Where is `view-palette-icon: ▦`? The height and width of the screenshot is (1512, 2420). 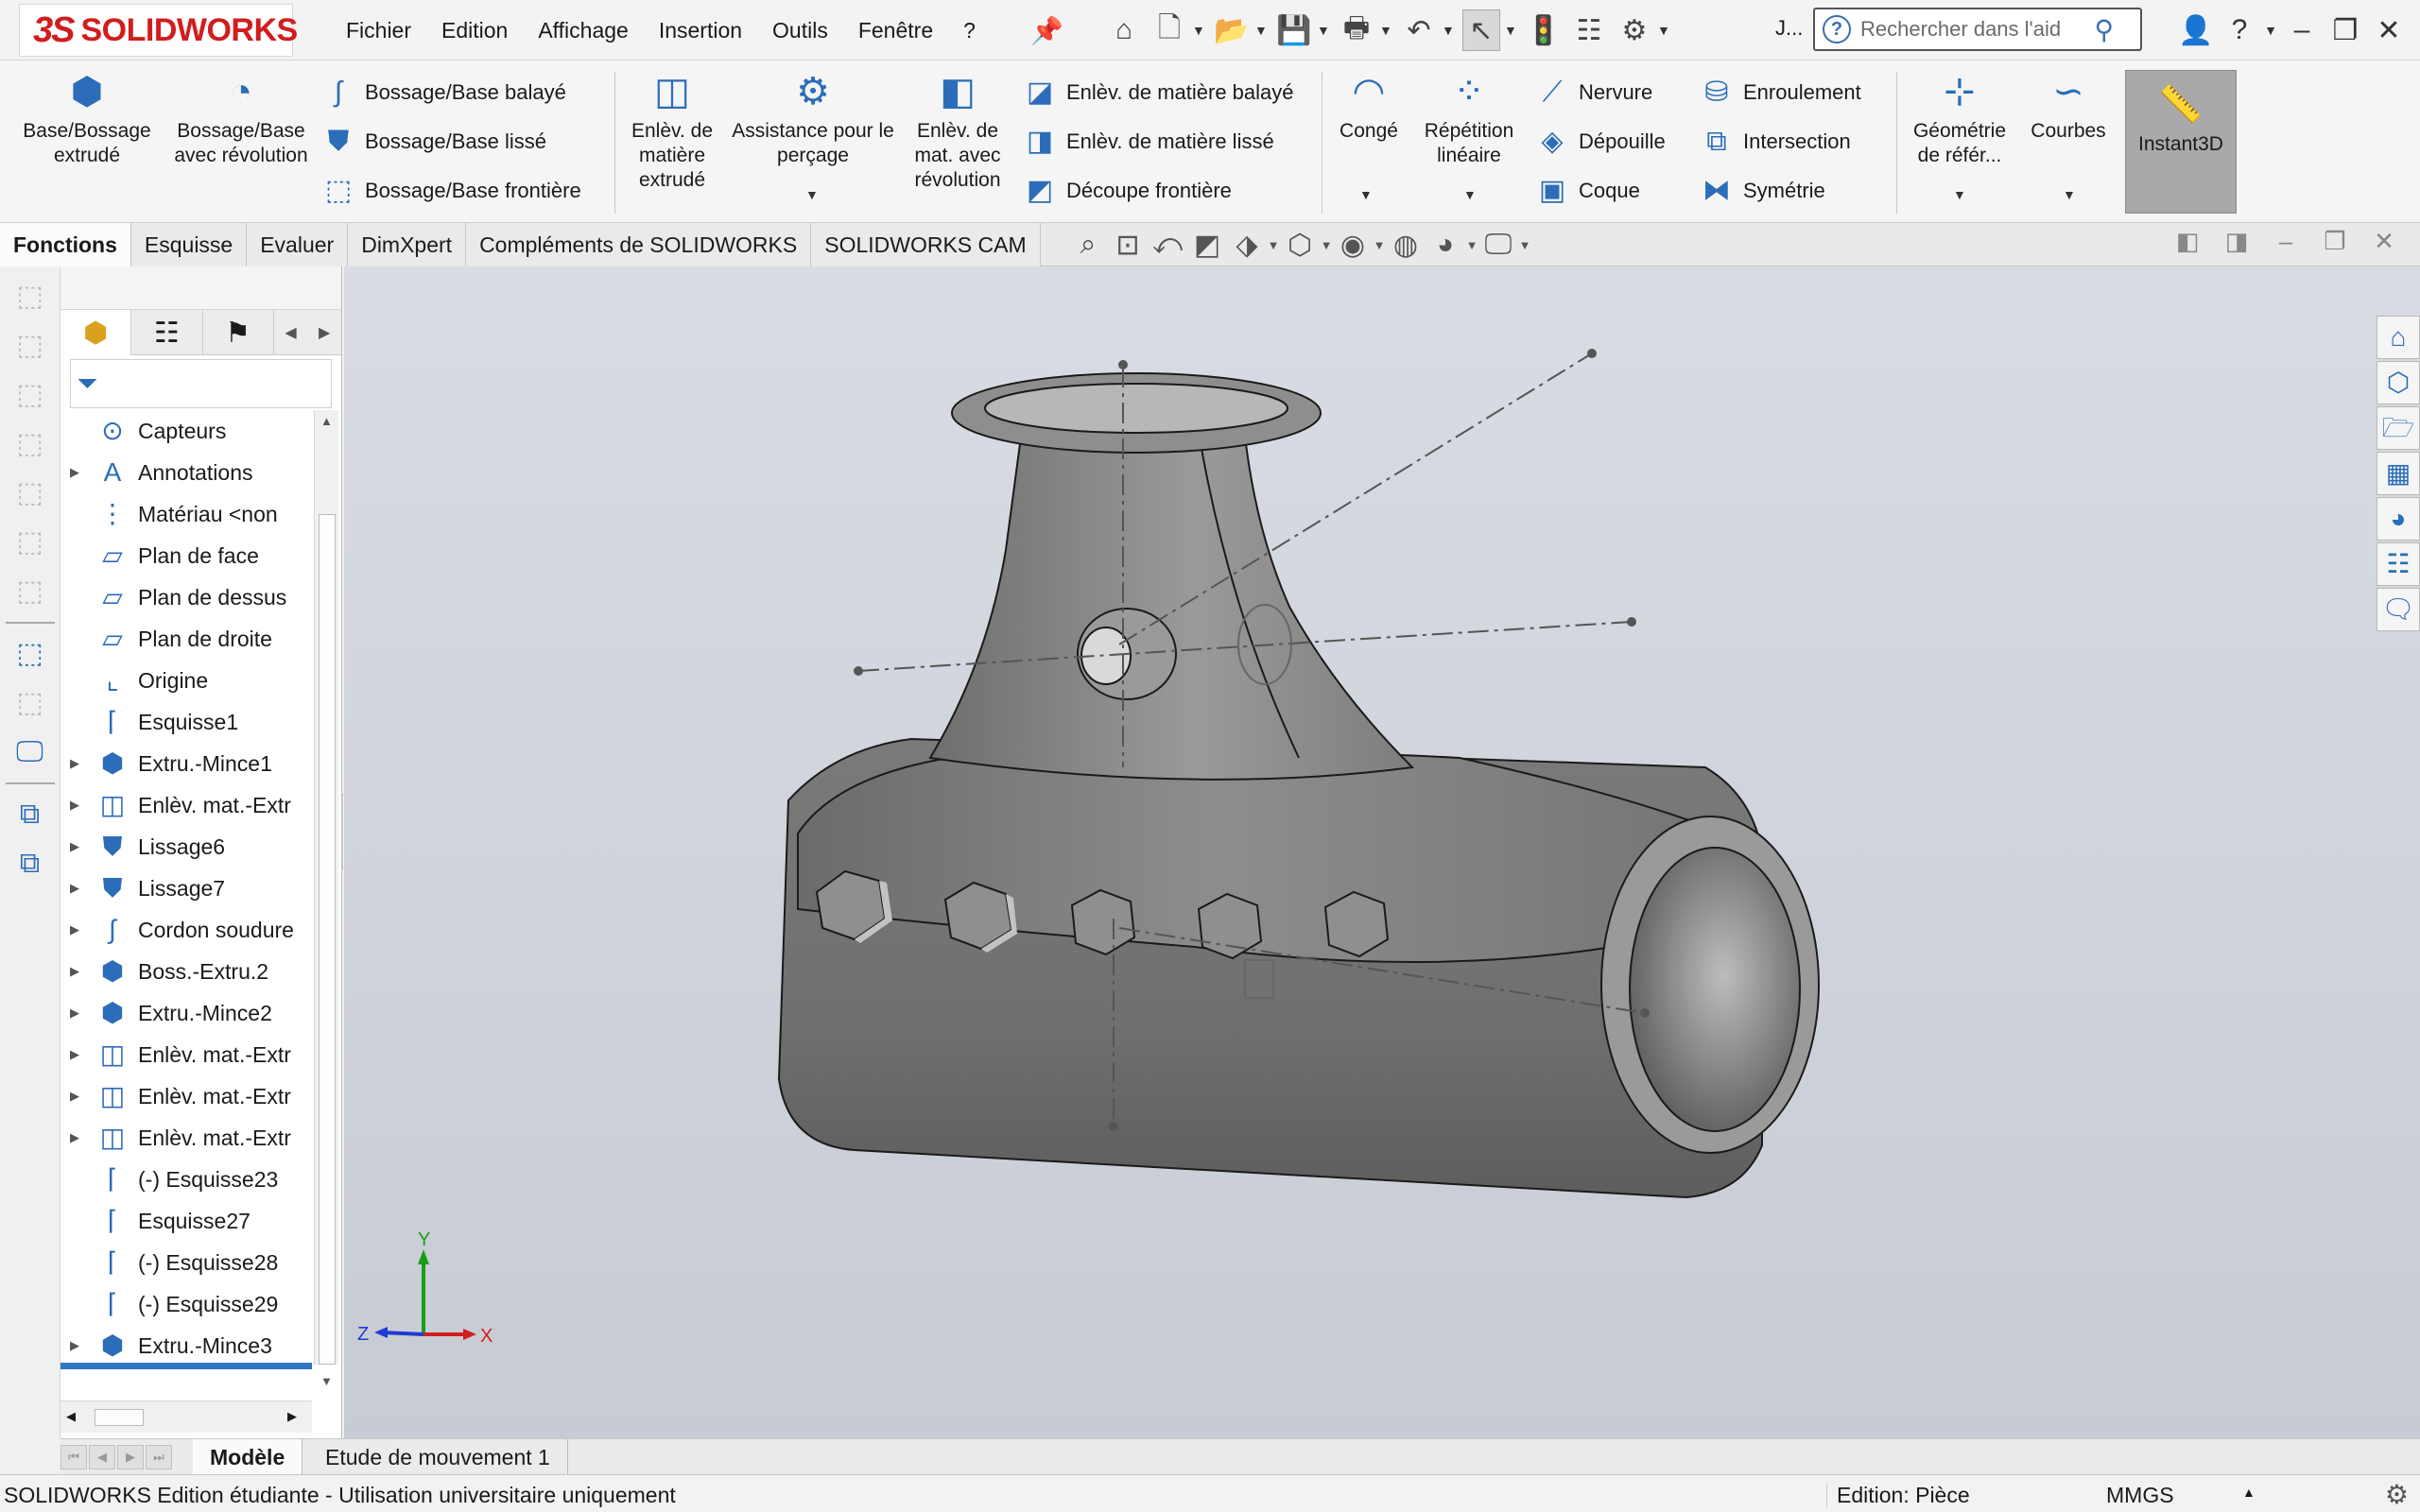
view-palette-icon: ▦ is located at coordinates (2398, 473).